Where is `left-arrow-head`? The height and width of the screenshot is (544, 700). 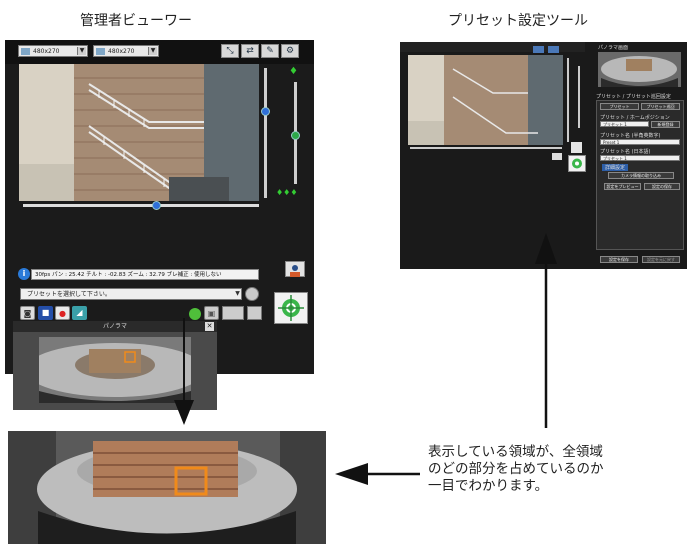 left-arrow-head is located at coordinates (351, 474).